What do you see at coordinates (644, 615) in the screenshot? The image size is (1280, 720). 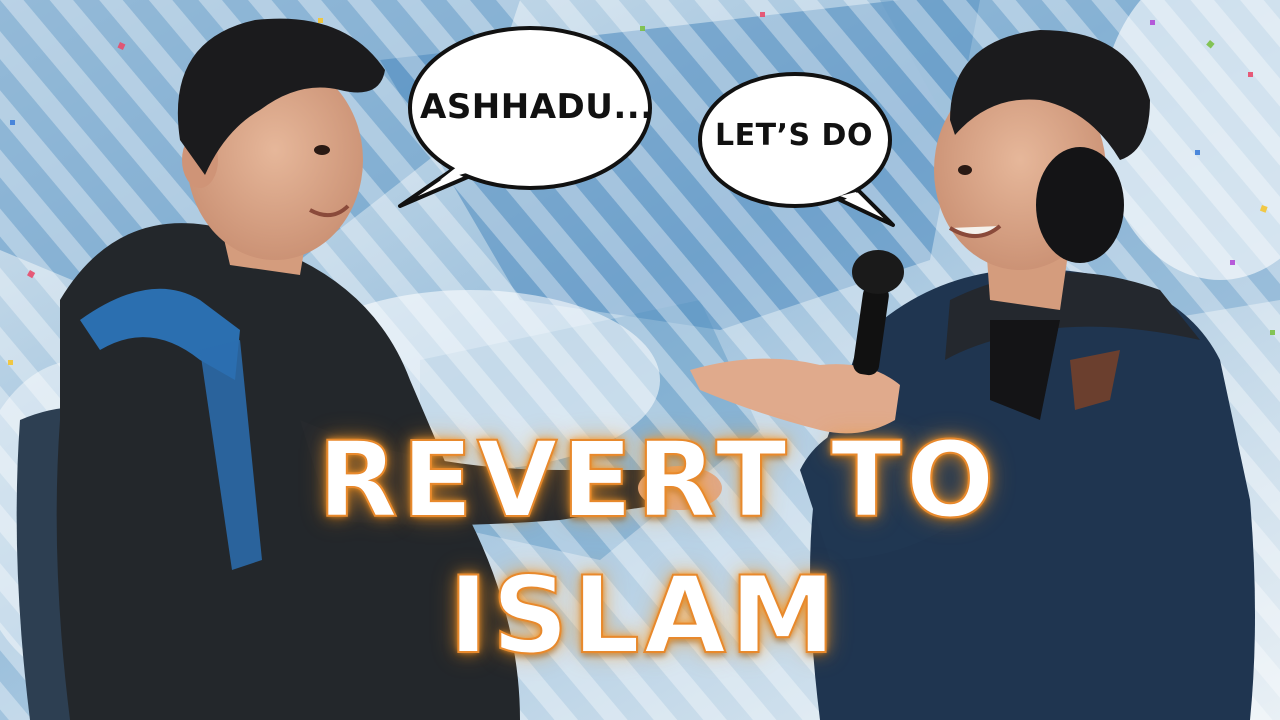 I see `headline-line-2: ISLAM` at bounding box center [644, 615].